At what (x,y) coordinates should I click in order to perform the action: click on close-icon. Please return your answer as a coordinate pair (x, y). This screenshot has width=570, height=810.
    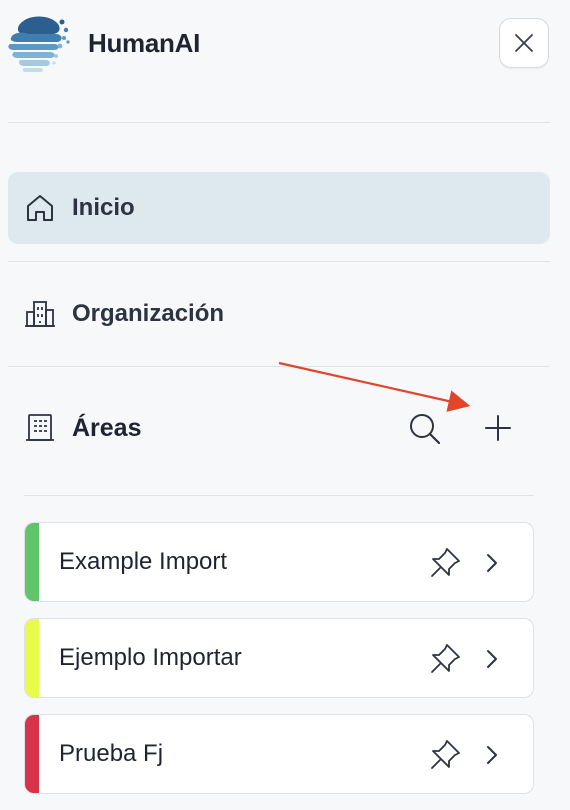
    Looking at the image, I should click on (524, 43).